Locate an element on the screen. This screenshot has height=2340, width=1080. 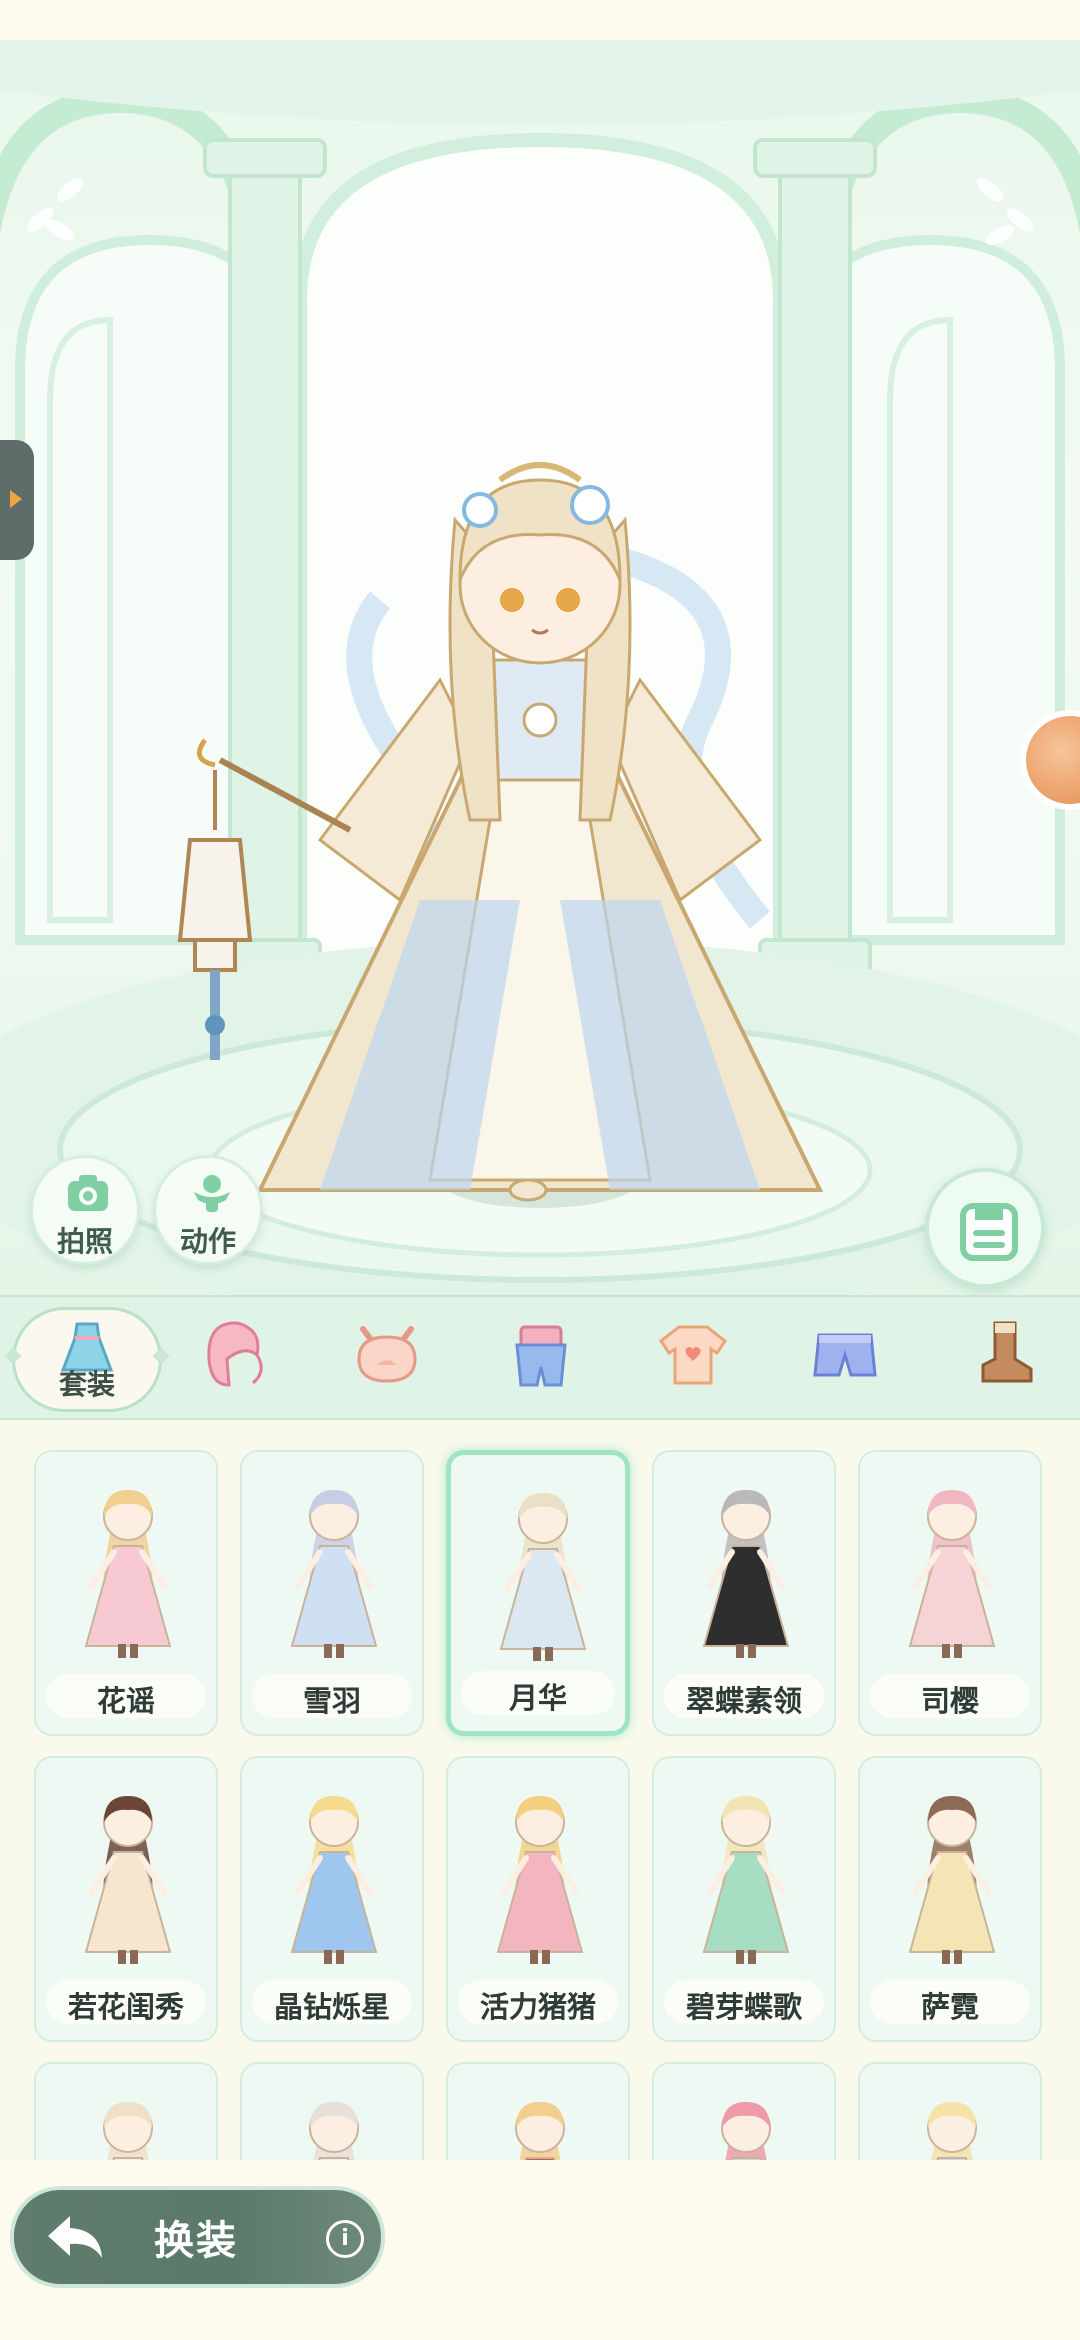
outfit-card: 晶钻烁星 is located at coordinates (332, 1899).